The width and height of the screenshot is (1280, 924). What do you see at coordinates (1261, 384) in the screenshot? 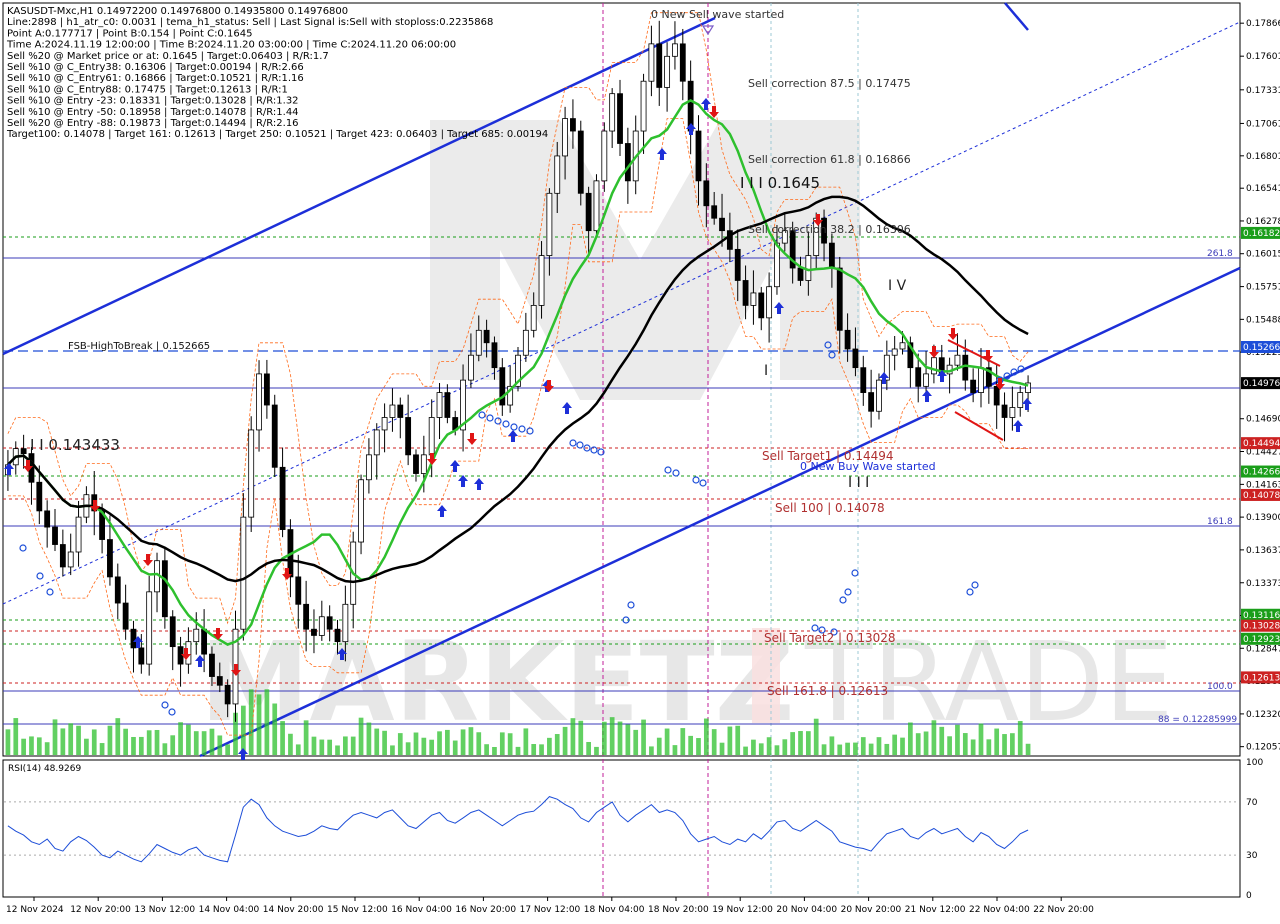
I see `price-tag-label: 0.14976` at bounding box center [1261, 384].